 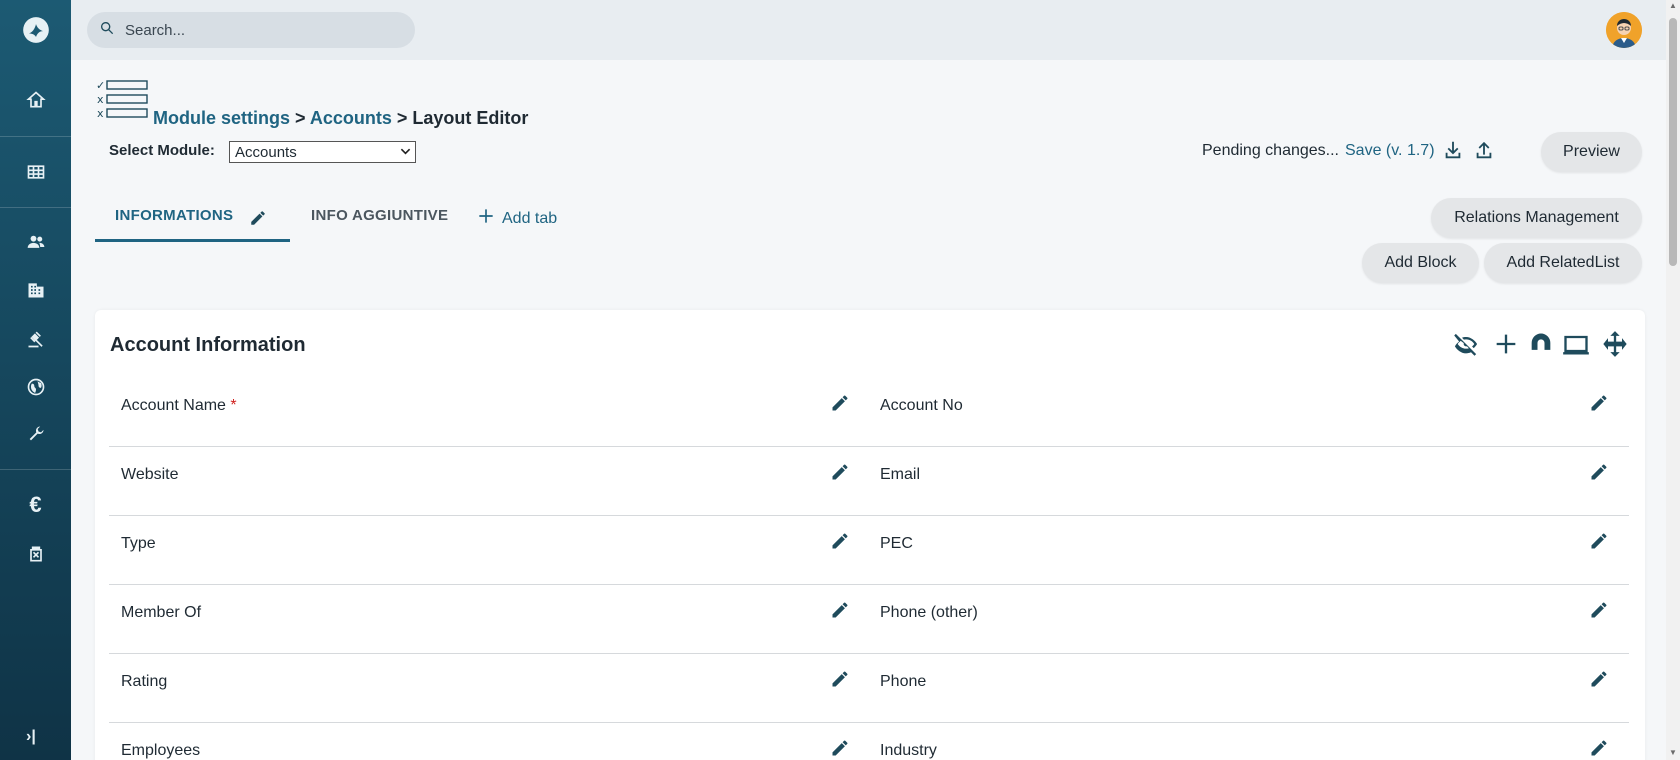 What do you see at coordinates (1673, 142) in the screenshot?
I see `scroll-thumb` at bounding box center [1673, 142].